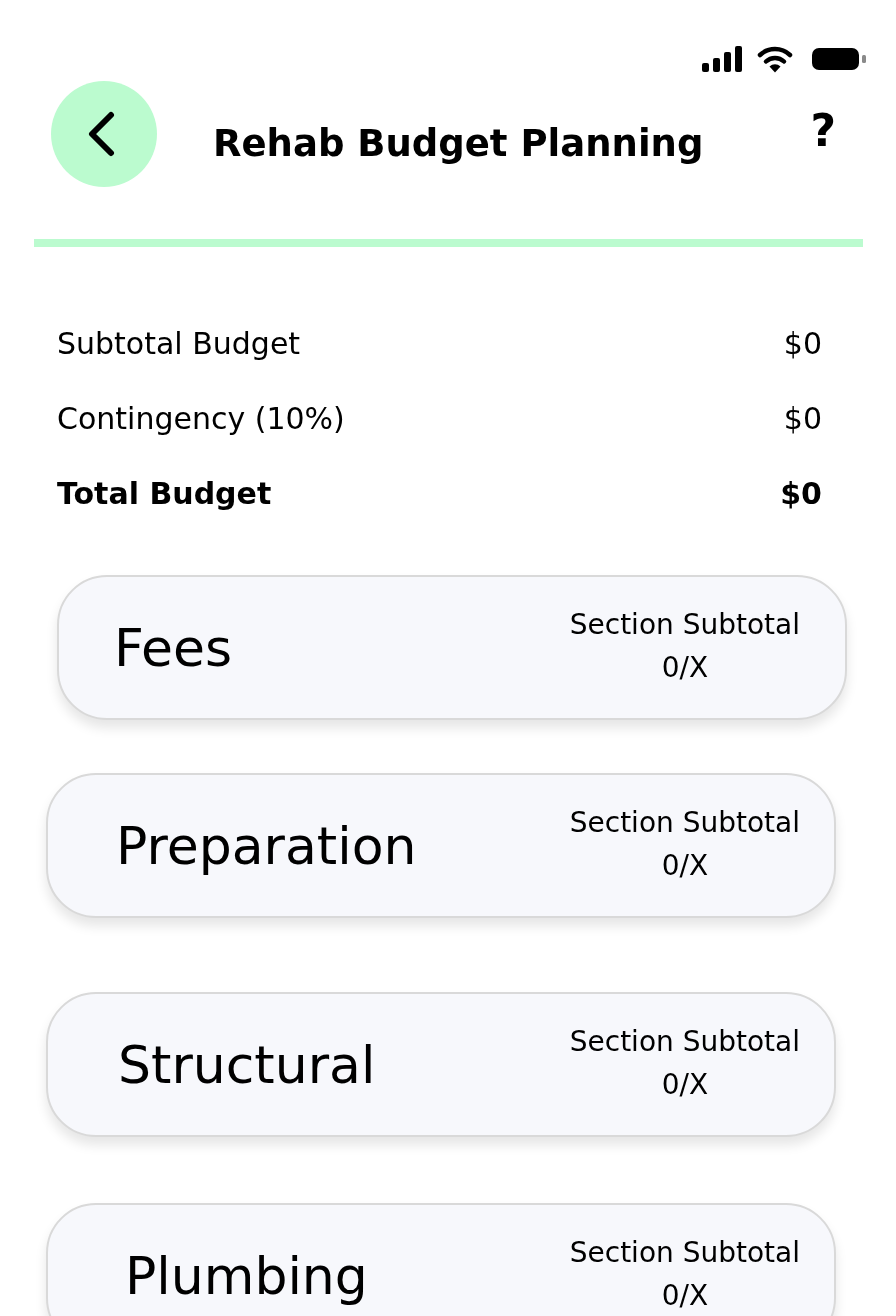 The image size is (896, 1316). Describe the element at coordinates (246, 1275) in the screenshot. I see `section-title: Plumbing` at that location.